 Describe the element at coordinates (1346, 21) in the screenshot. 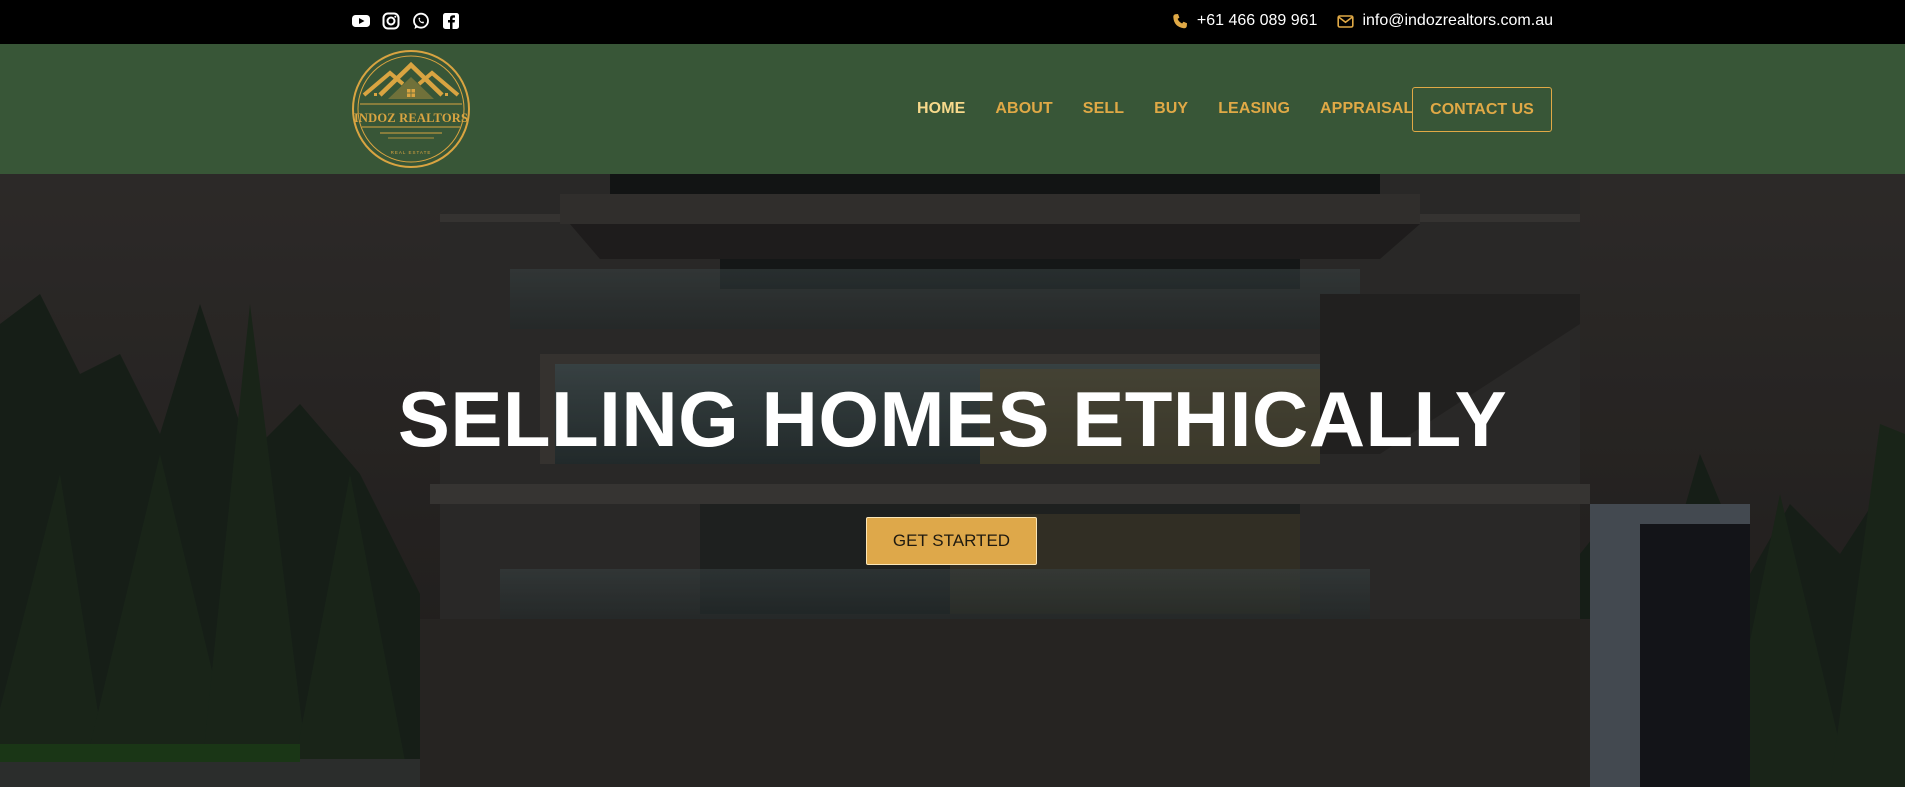

I see `envelope-icon` at that location.